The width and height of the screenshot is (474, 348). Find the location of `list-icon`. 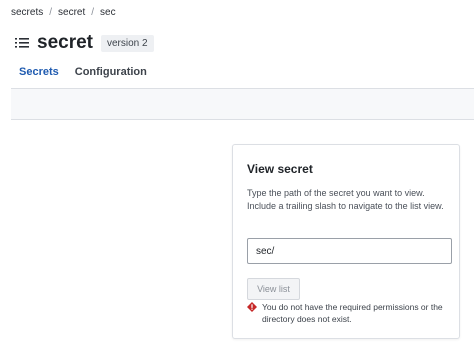

list-icon is located at coordinates (22, 43).